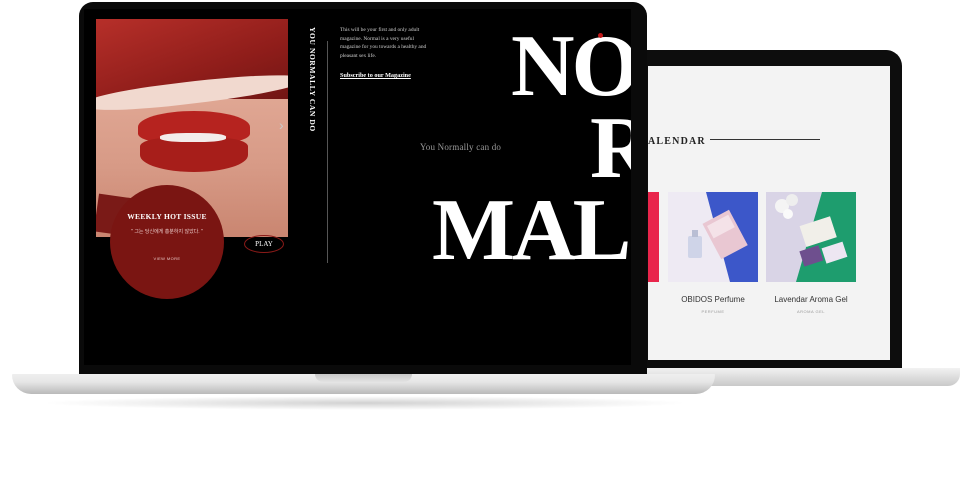  What do you see at coordinates (167, 232) in the screenshot?
I see `weekly-hot-quote: " 그는 당신에게 흥분하지 않았다. "` at bounding box center [167, 232].